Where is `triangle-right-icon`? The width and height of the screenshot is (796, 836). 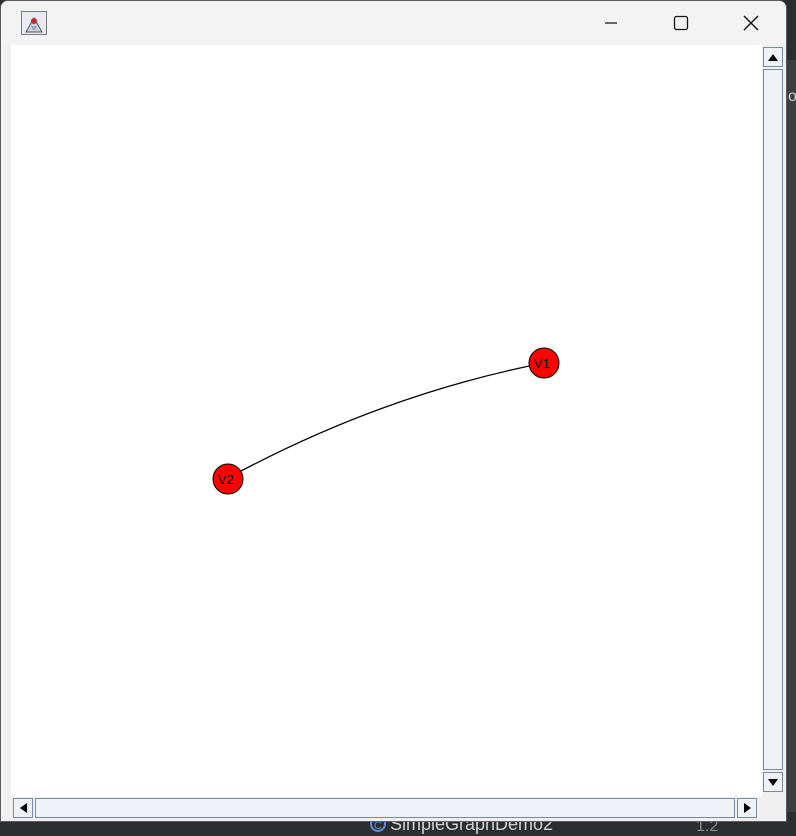 triangle-right-icon is located at coordinates (747, 808).